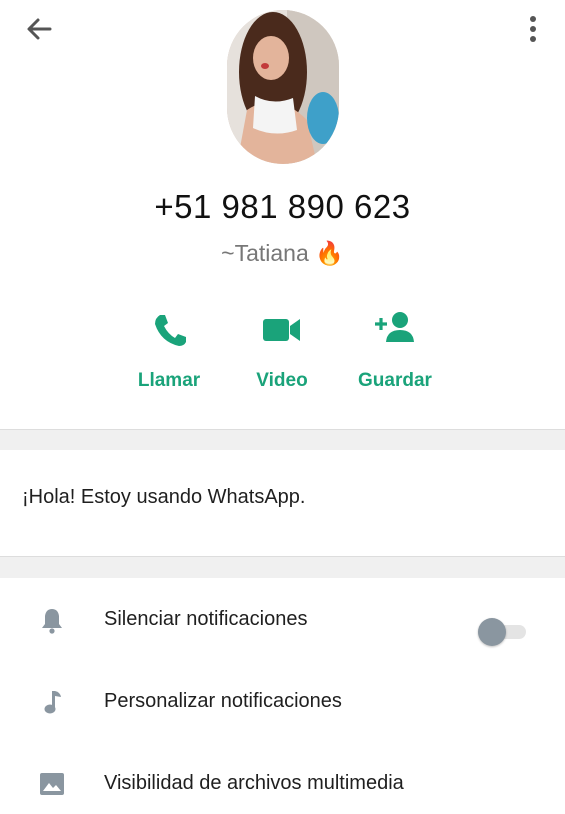  Describe the element at coordinates (282, 349) in the screenshot. I see `video-button: Video` at that location.